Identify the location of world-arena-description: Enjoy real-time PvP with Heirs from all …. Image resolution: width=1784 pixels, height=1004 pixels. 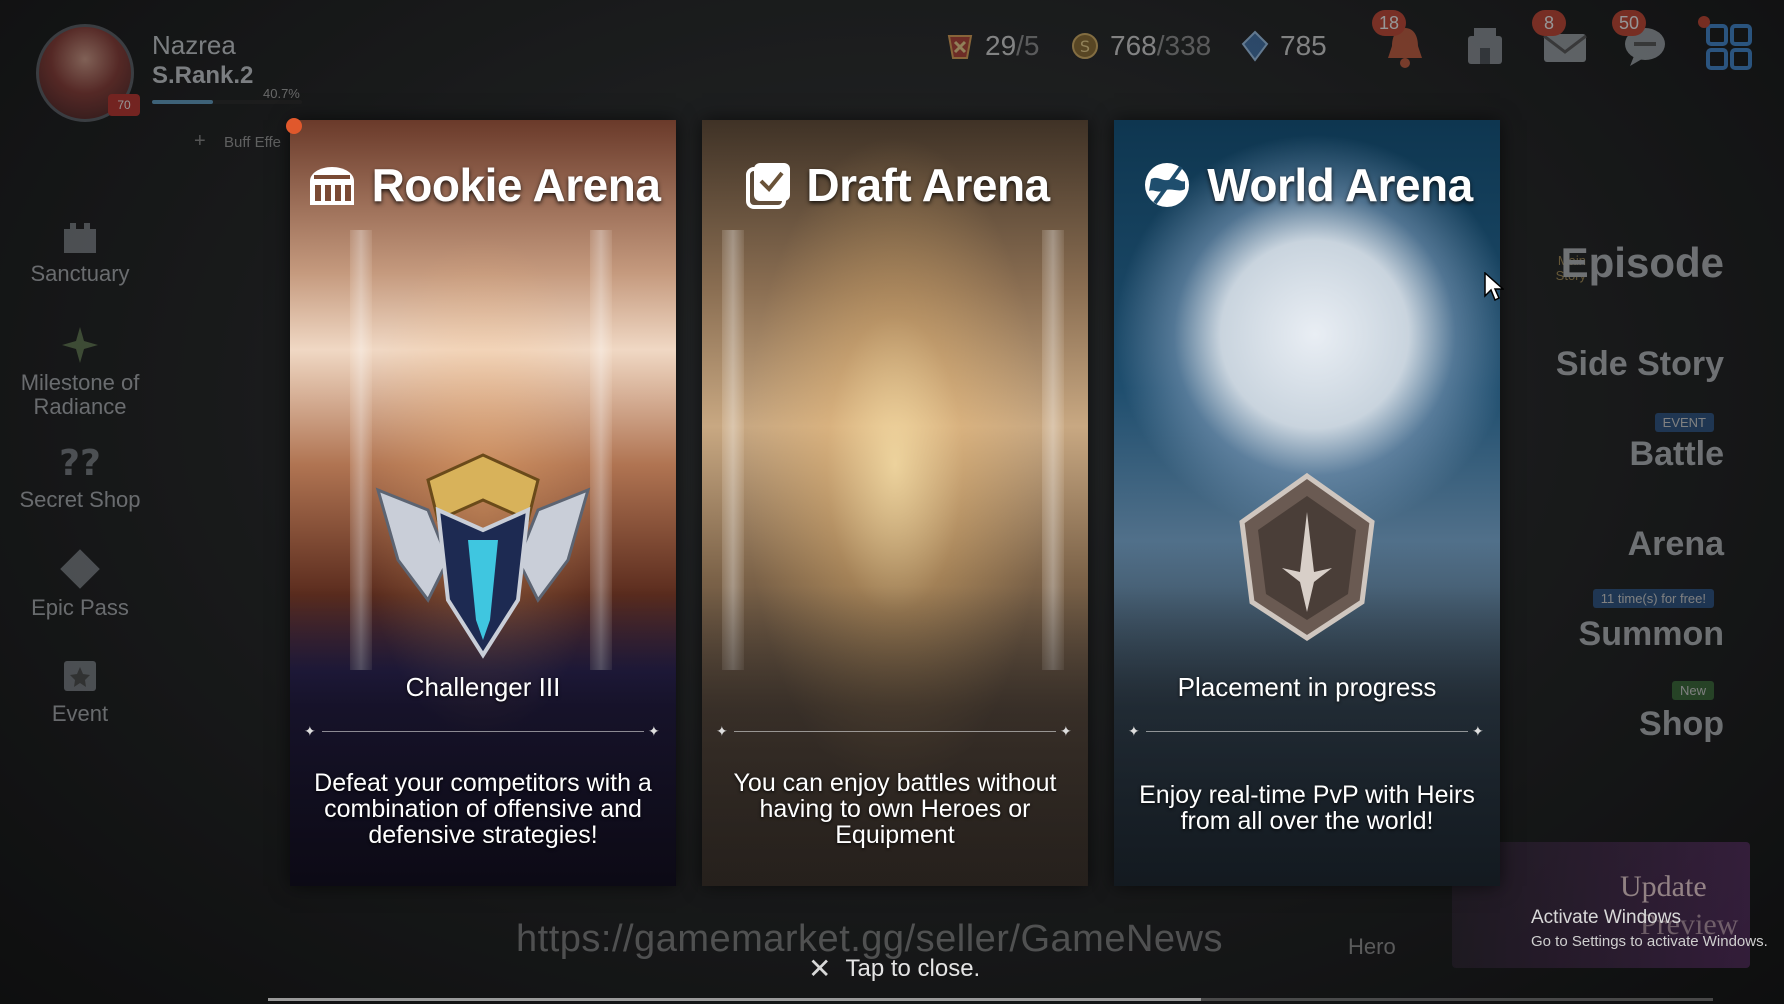
(1307, 808).